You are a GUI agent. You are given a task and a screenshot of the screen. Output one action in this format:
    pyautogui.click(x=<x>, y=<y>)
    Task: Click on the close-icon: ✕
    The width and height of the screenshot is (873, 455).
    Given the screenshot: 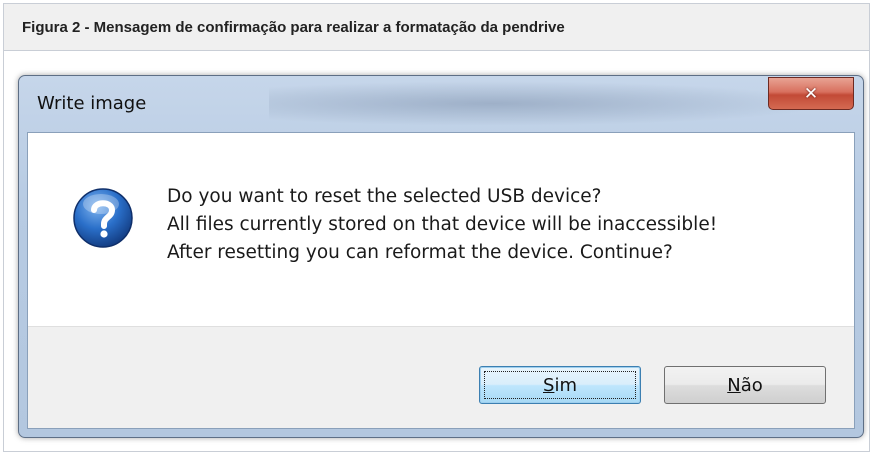 What is the action you would take?
    pyautogui.click(x=811, y=93)
    